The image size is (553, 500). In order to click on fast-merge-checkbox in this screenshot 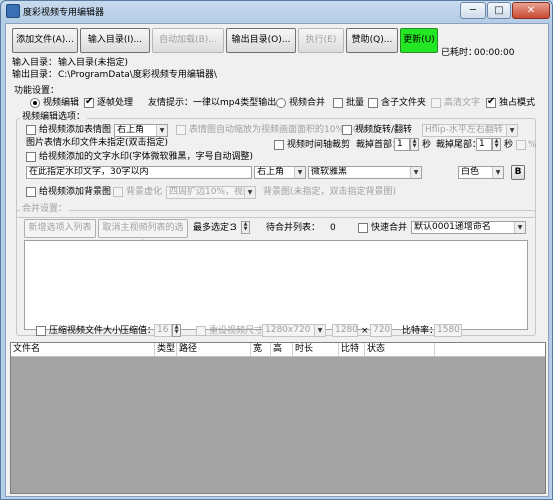, I will do `click(363, 228)`.